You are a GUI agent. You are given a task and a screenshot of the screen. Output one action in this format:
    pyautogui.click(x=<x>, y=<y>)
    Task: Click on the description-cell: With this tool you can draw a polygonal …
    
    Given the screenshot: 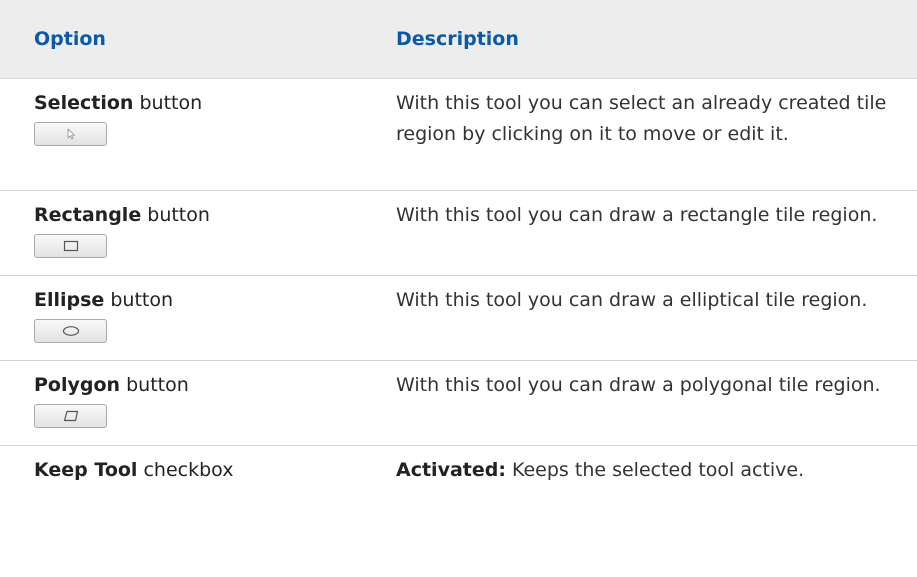 What is the action you would take?
    pyautogui.click(x=638, y=385)
    